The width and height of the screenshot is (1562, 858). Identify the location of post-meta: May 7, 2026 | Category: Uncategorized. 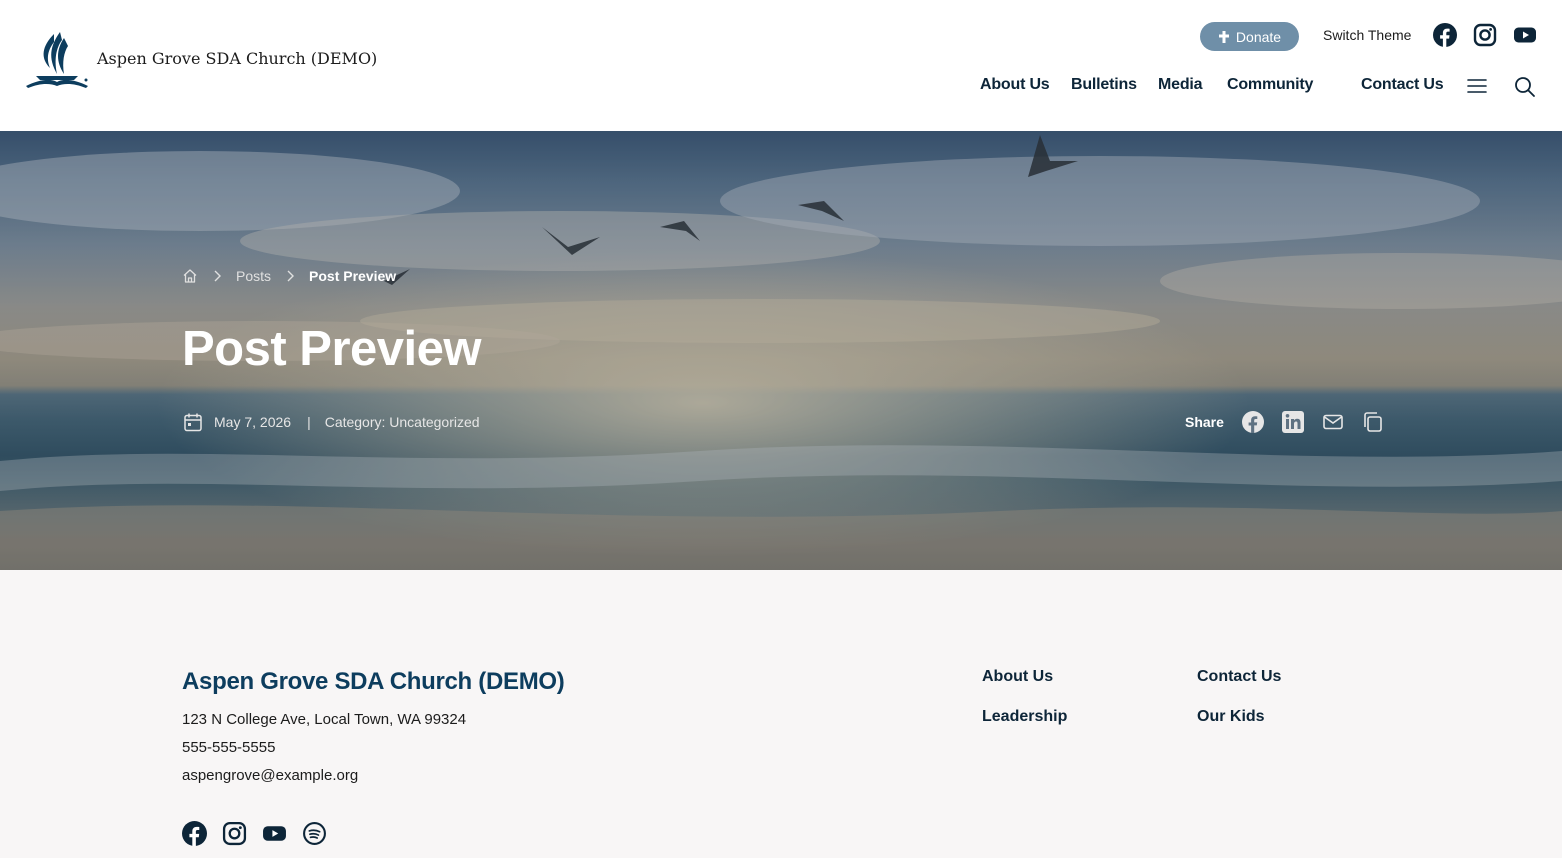
(331, 422).